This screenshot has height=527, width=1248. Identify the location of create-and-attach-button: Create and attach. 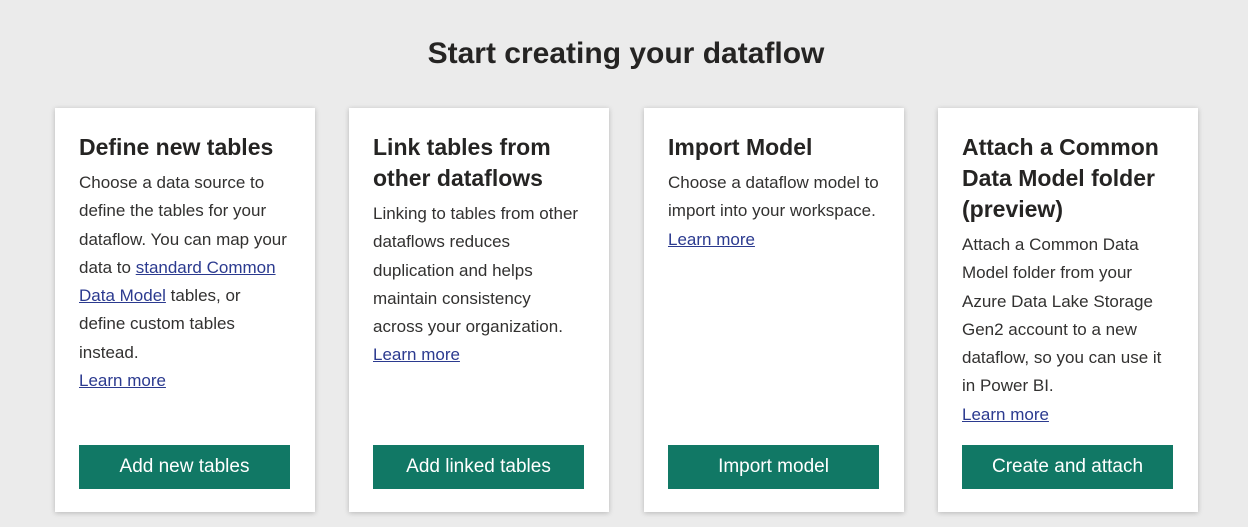
(1067, 467).